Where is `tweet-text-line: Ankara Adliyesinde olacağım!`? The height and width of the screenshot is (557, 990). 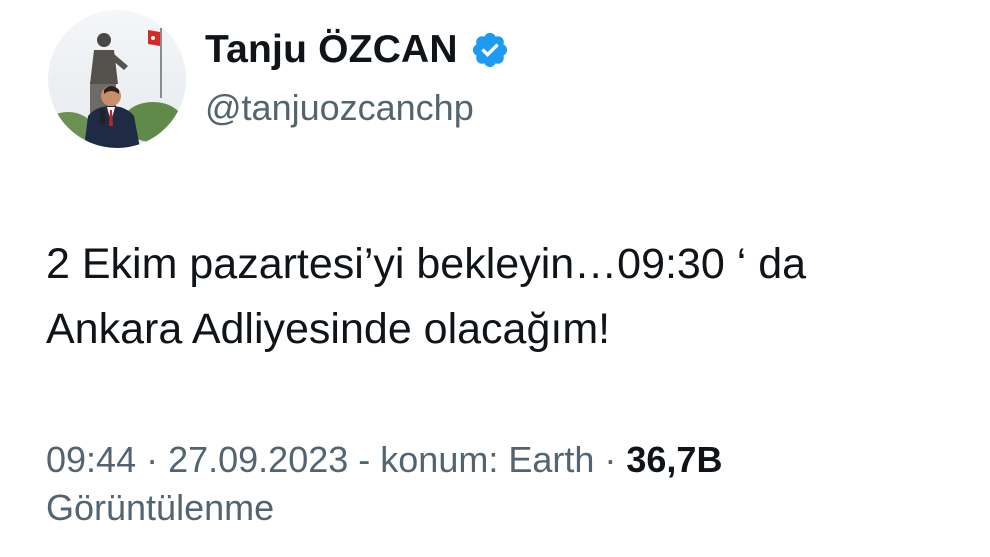
tweet-text-line: Ankara Adliyesinde olacağım! is located at coordinates (328, 329).